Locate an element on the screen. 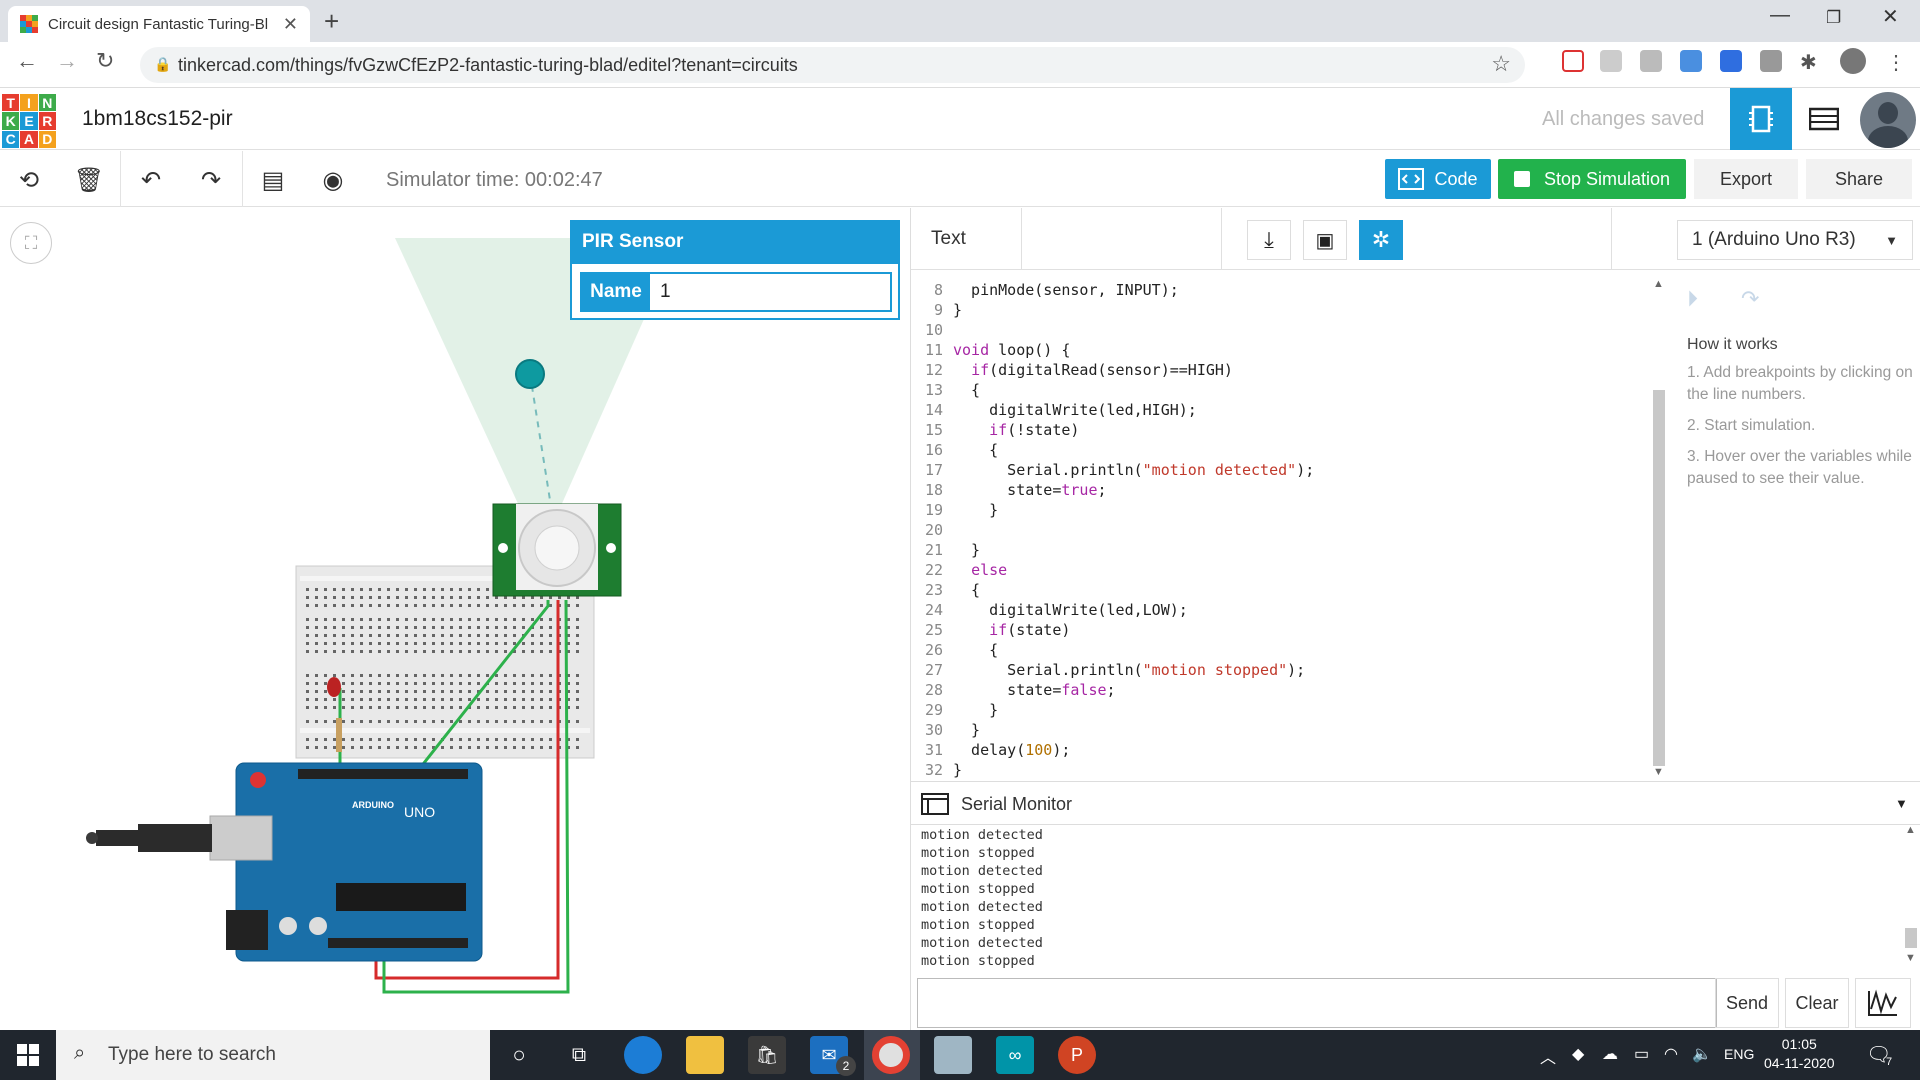  camera-extension-icon is located at coordinates (1691, 61).